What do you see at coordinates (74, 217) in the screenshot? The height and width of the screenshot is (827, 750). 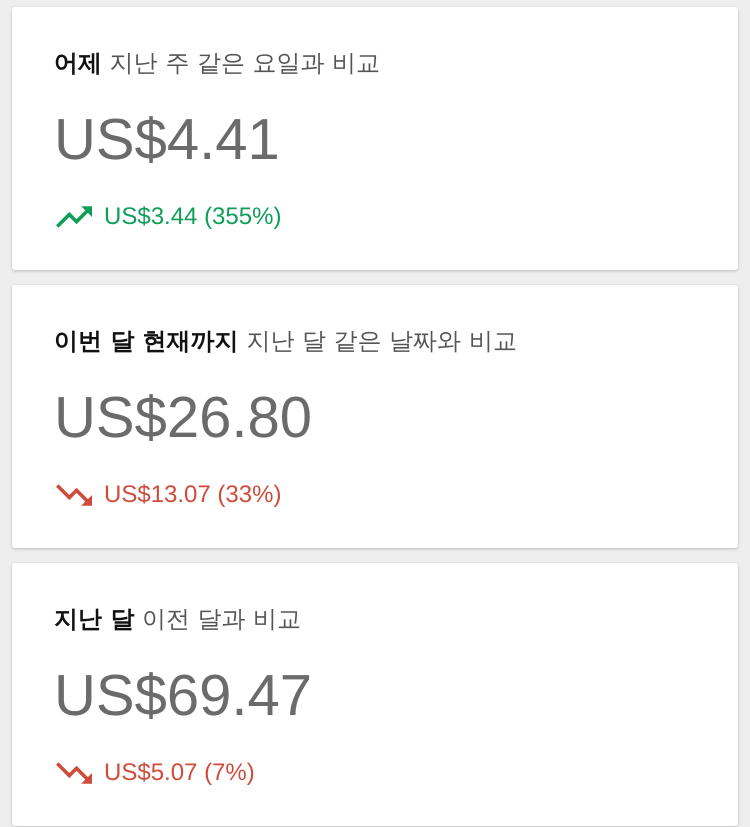 I see `rising-arrow-icon` at bounding box center [74, 217].